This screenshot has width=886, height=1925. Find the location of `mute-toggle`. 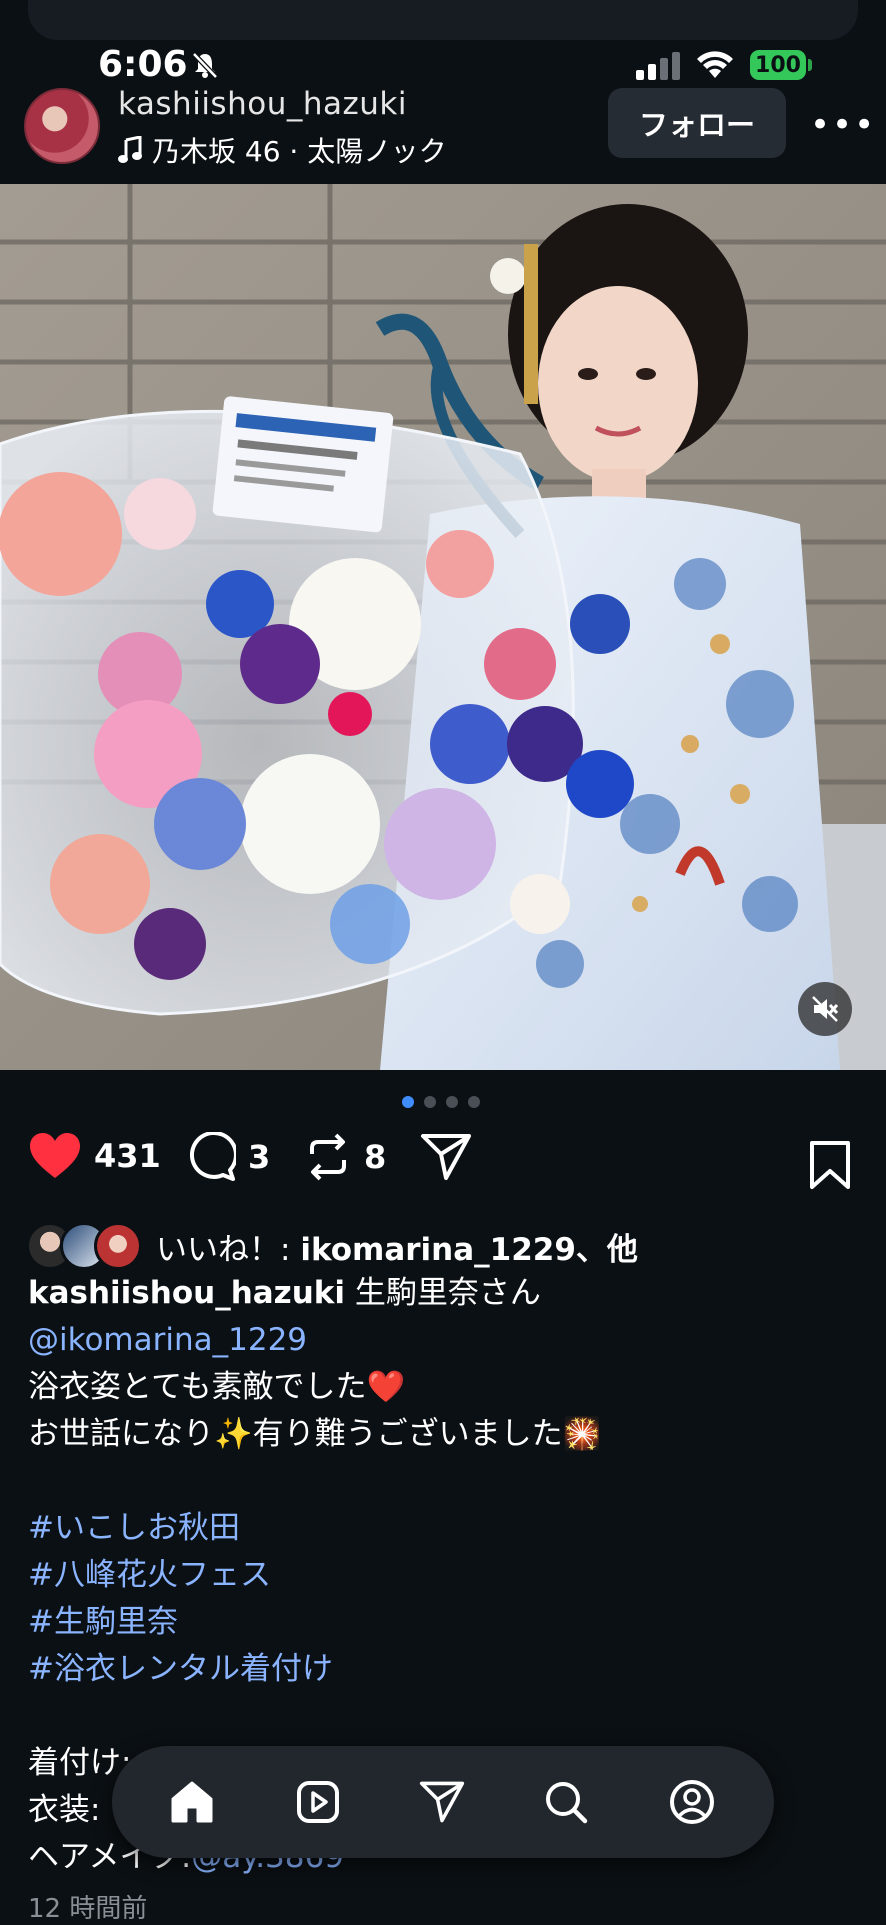

mute-toggle is located at coordinates (825, 1009).